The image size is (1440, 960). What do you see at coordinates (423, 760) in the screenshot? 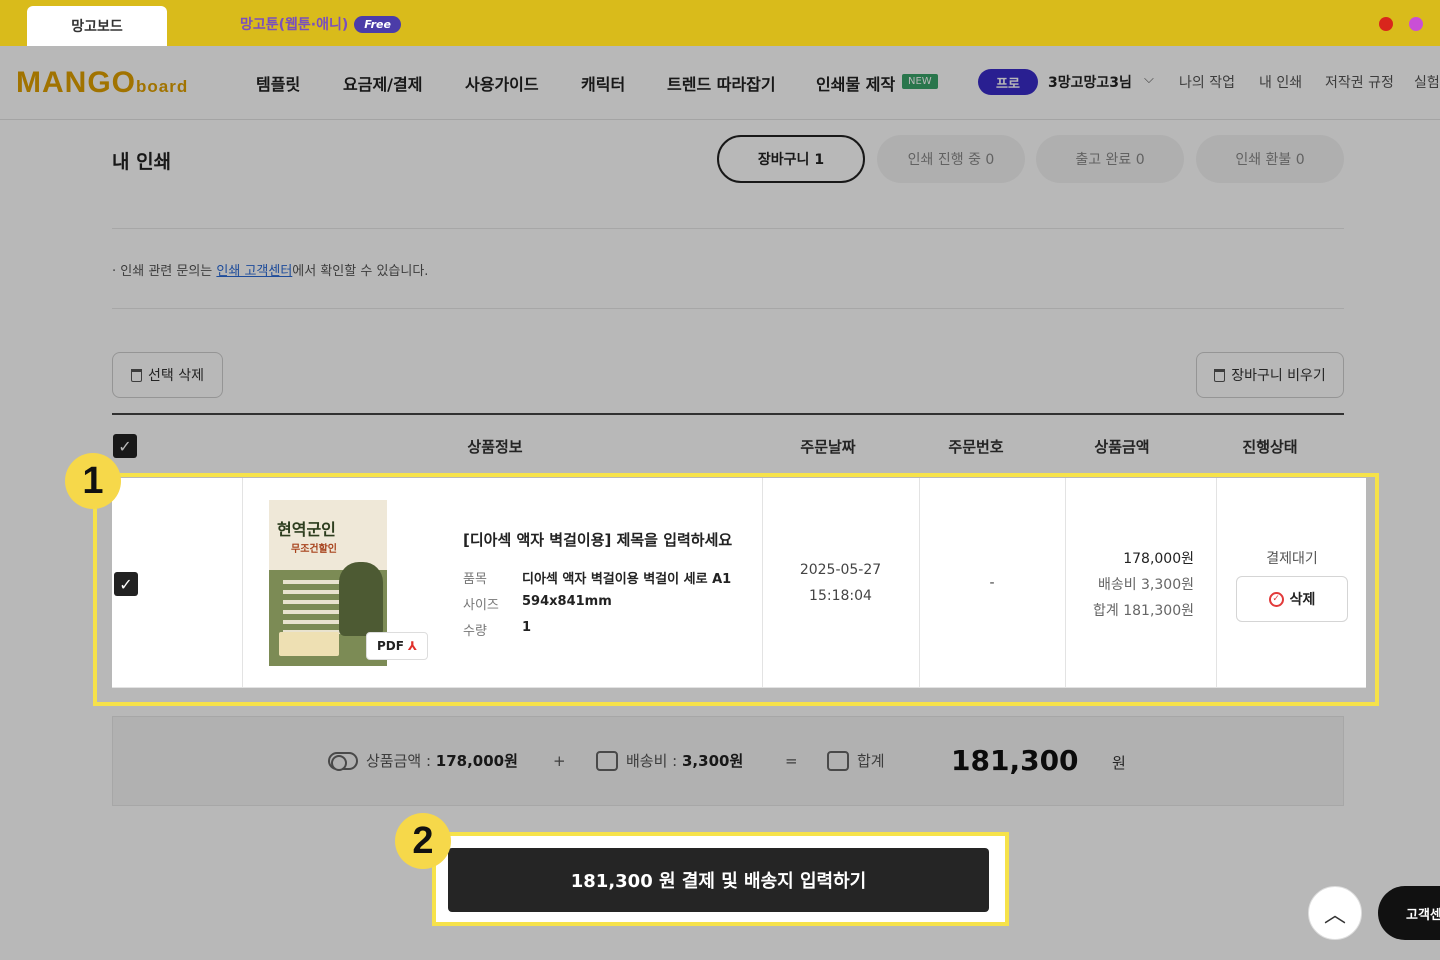
I see `summary-goods: 상품금액 : 178,000원` at bounding box center [423, 760].